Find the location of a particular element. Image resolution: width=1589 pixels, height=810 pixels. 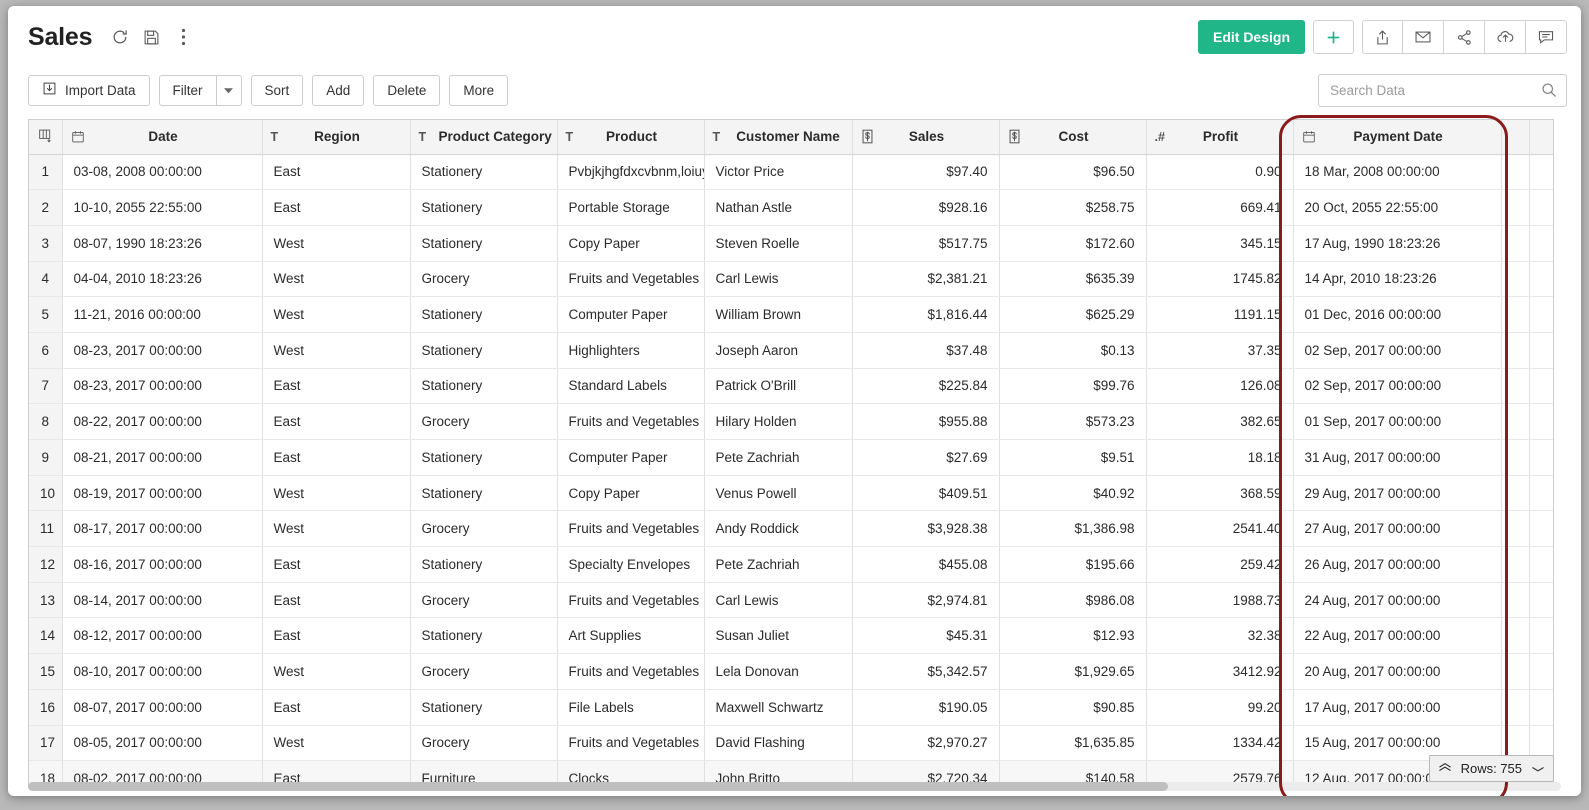

row-number: 15 is located at coordinates (46, 671).